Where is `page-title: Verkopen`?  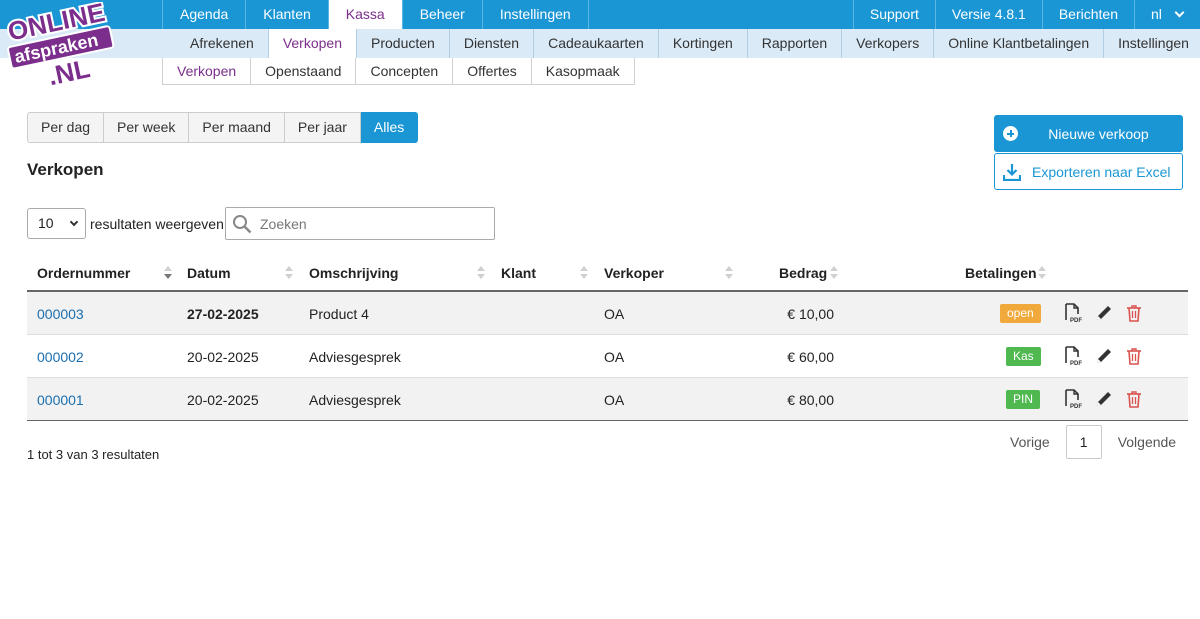
page-title: Verkopen is located at coordinates (65, 169).